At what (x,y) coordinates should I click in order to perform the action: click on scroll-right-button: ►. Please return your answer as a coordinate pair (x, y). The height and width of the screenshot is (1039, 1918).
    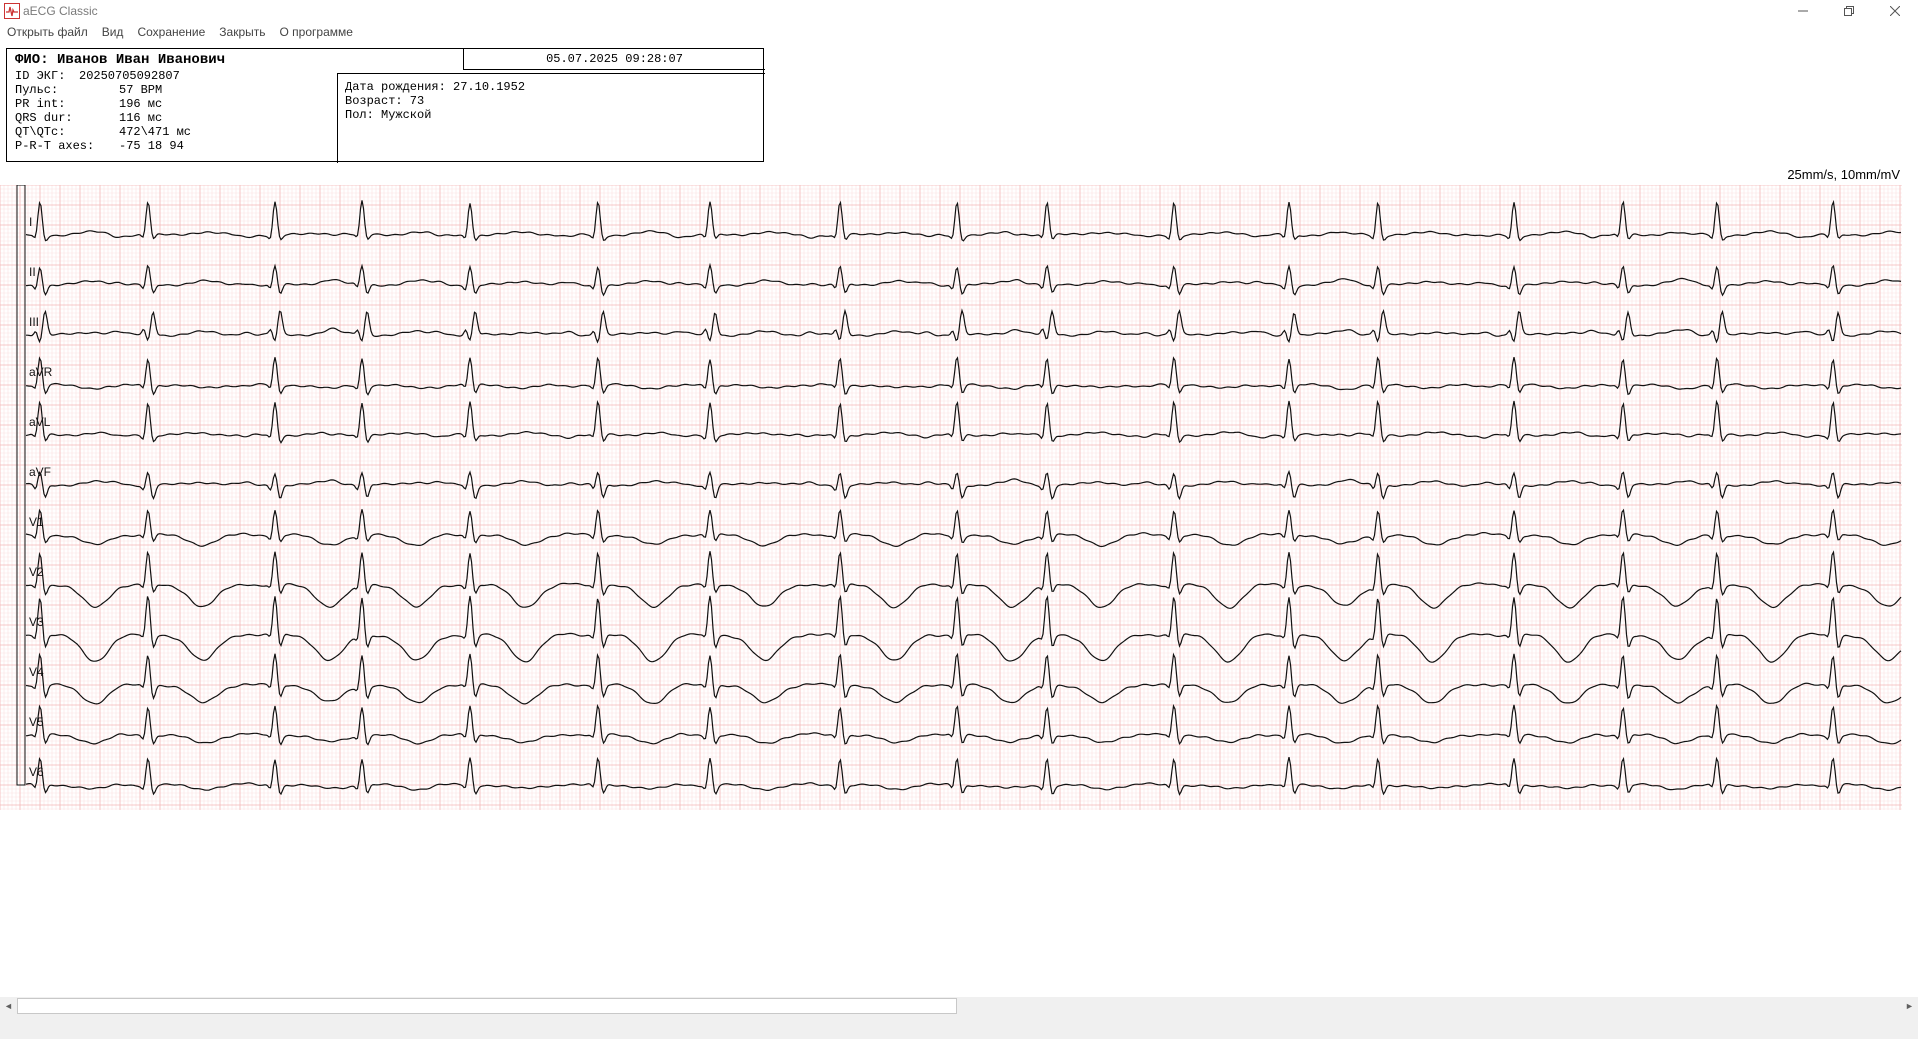
    Looking at the image, I should click on (1909, 1006).